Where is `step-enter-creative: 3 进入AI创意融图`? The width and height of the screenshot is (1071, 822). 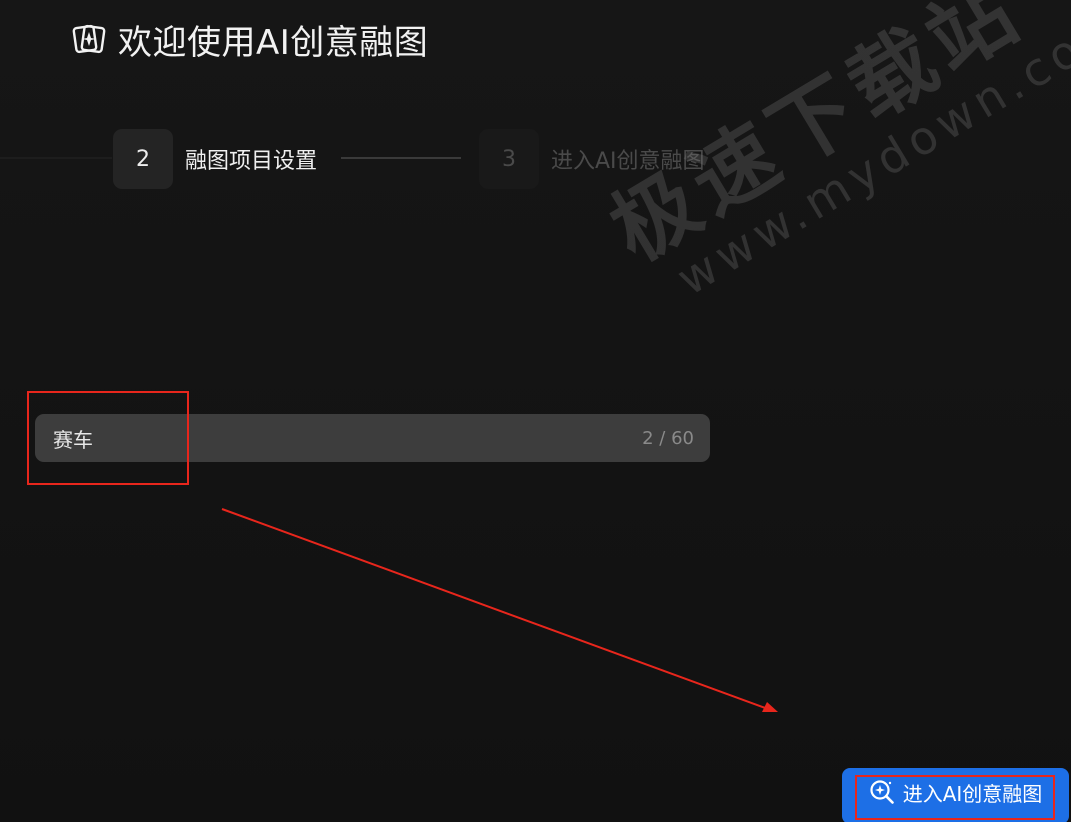
step-enter-creative: 3 进入AI创意融图 is located at coordinates (592, 159).